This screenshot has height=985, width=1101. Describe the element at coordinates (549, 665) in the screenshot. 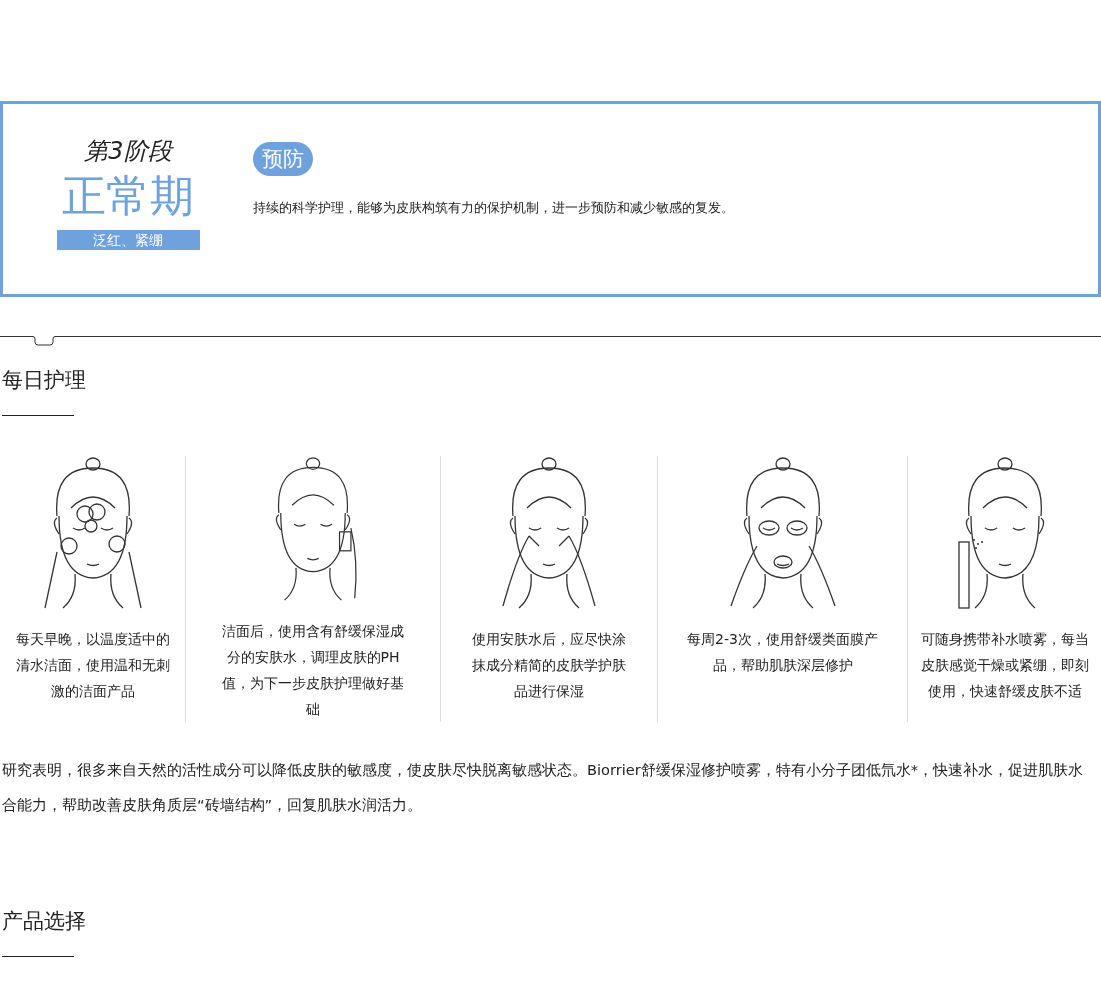

I see `step-description: 使用安肤水后，应尽快涂抹成分精简的皮肤学护肤品进行保湿` at that location.